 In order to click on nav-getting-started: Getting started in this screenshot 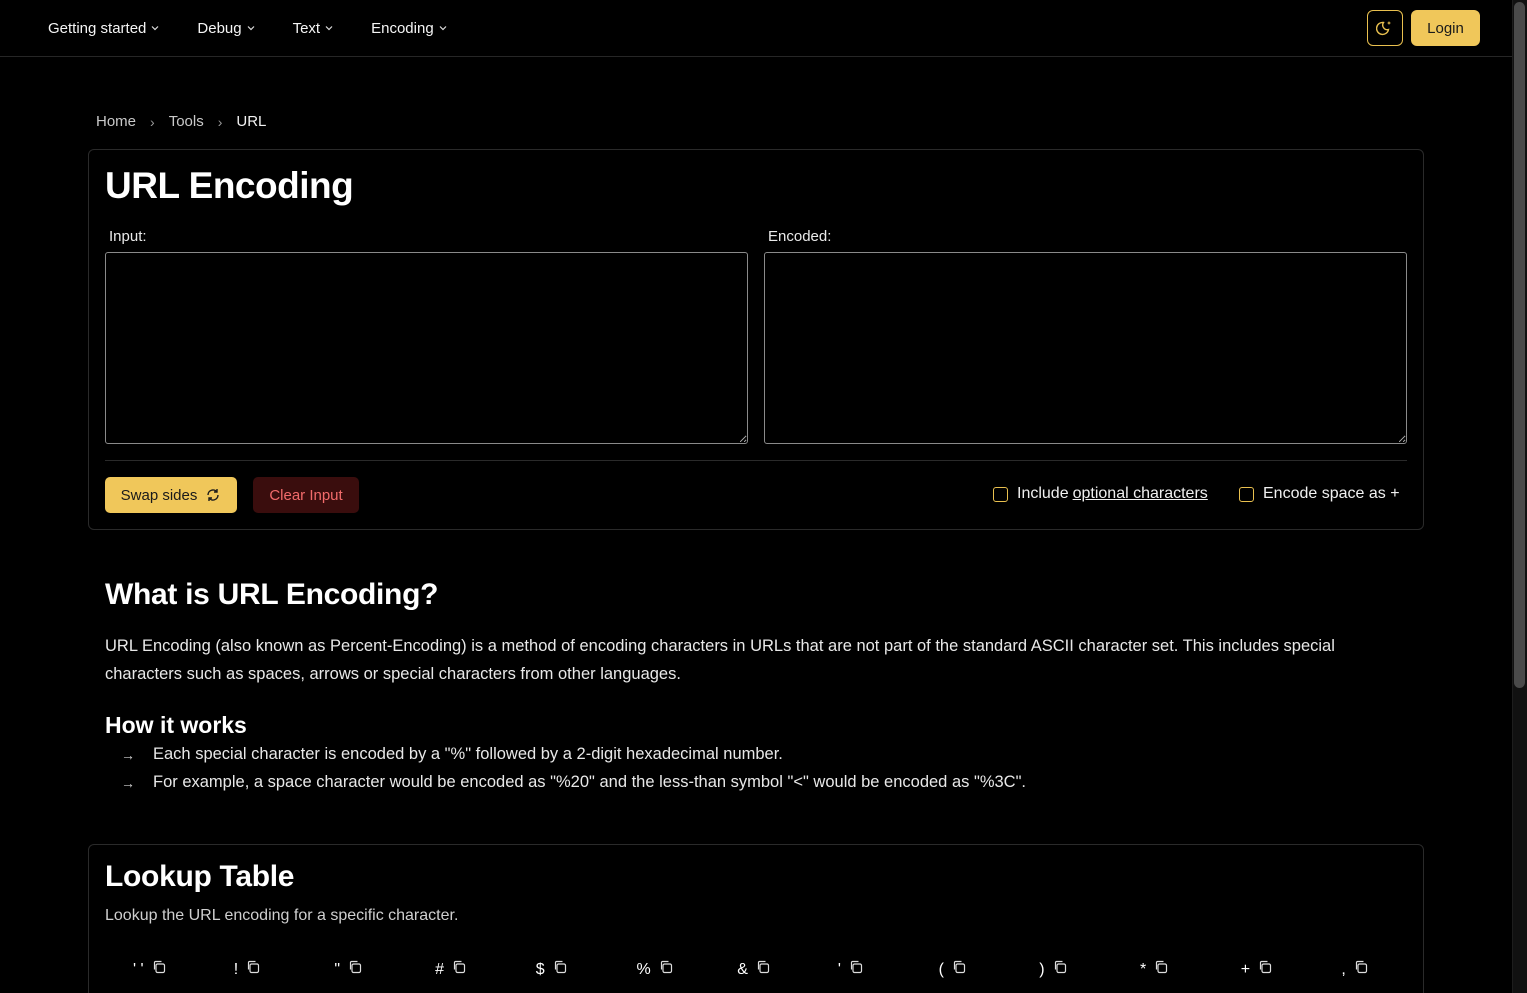, I will do `click(103, 28)`.